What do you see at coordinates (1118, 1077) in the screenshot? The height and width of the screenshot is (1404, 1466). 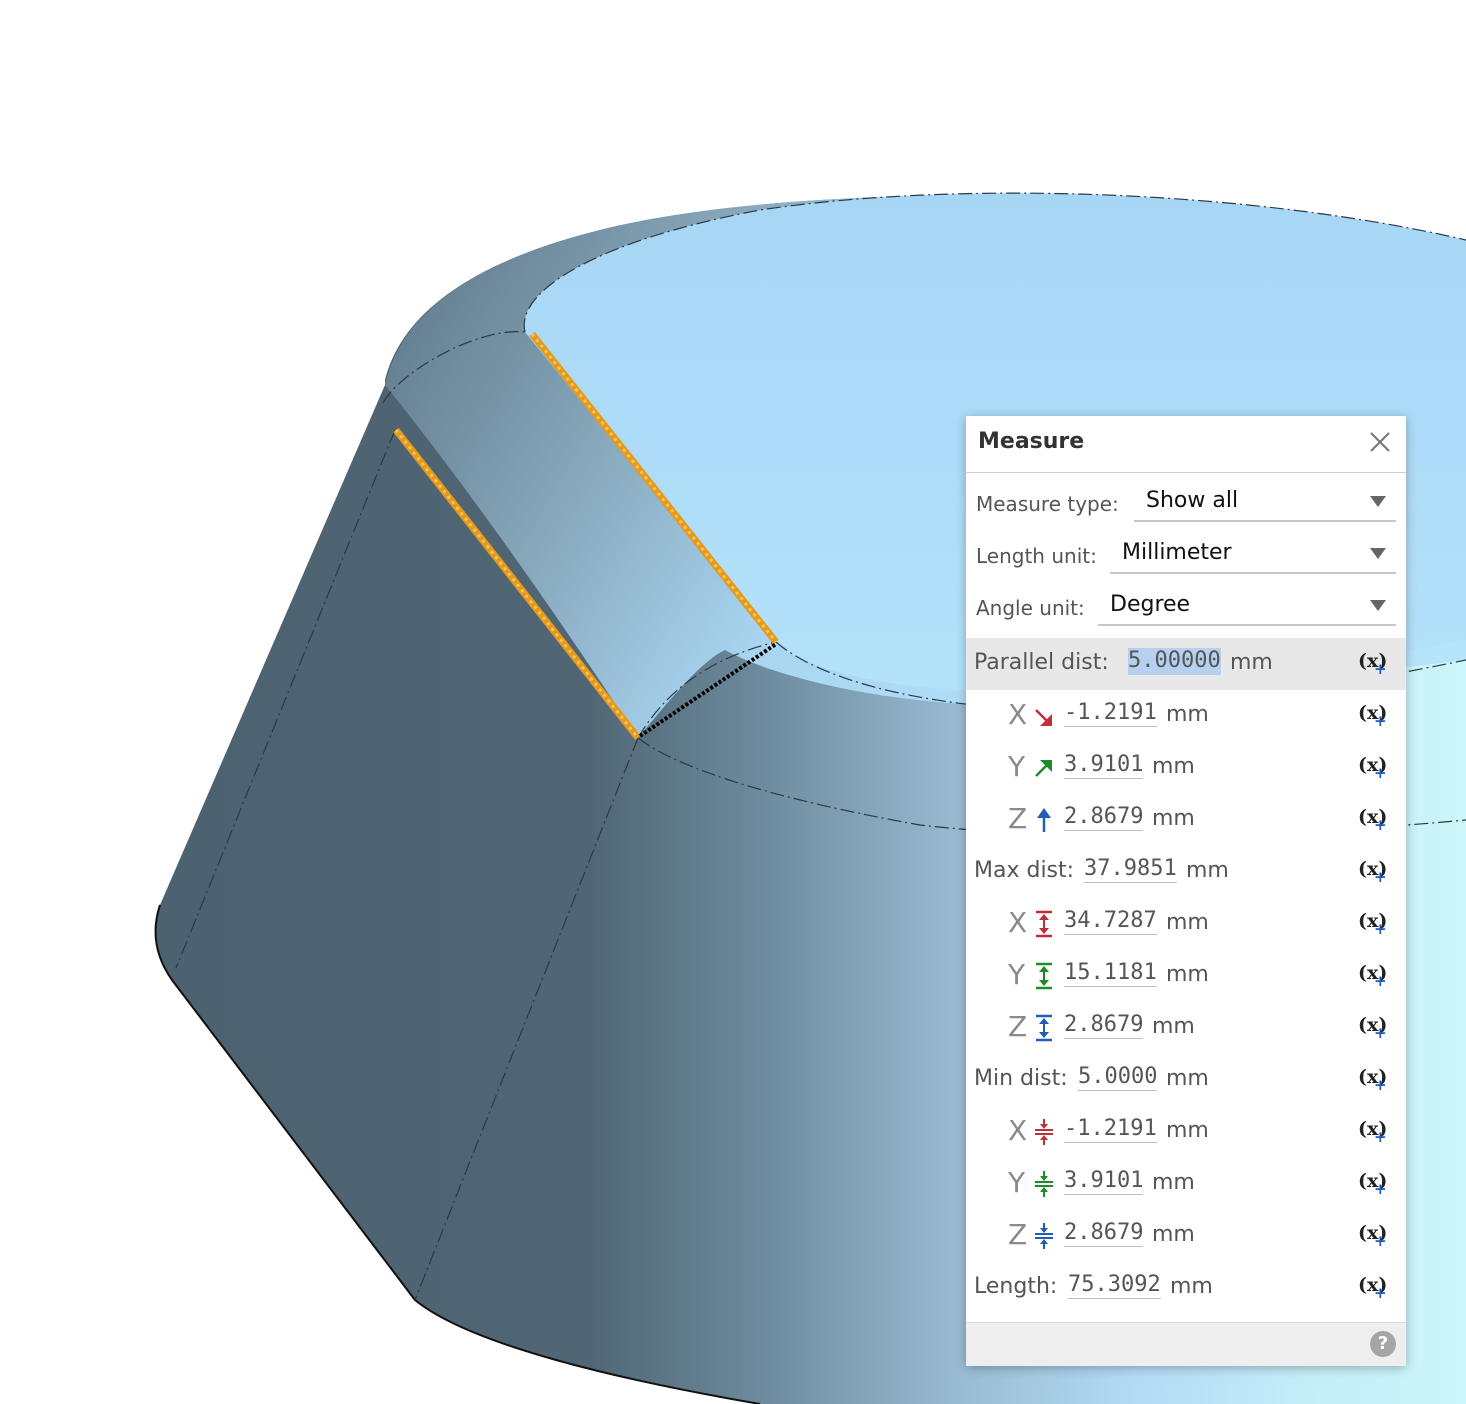 I see `min-dist-value: 5.0000` at bounding box center [1118, 1077].